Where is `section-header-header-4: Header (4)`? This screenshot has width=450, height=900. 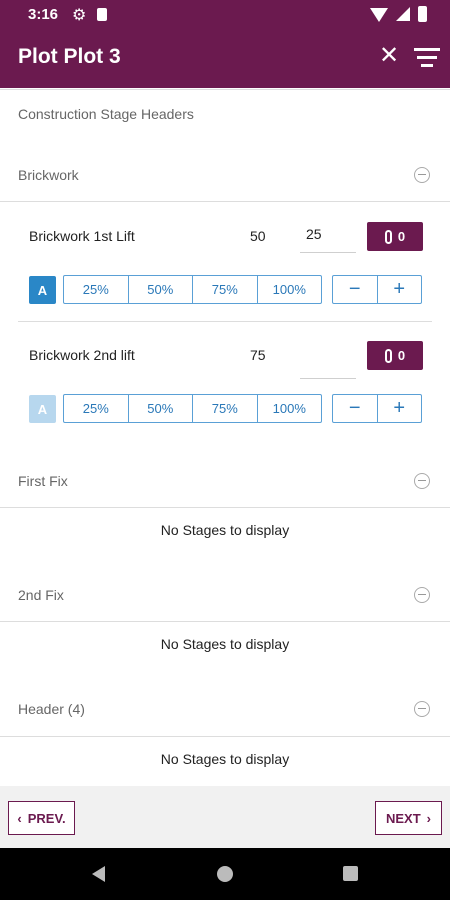 section-header-header-4: Header (4) is located at coordinates (225, 710).